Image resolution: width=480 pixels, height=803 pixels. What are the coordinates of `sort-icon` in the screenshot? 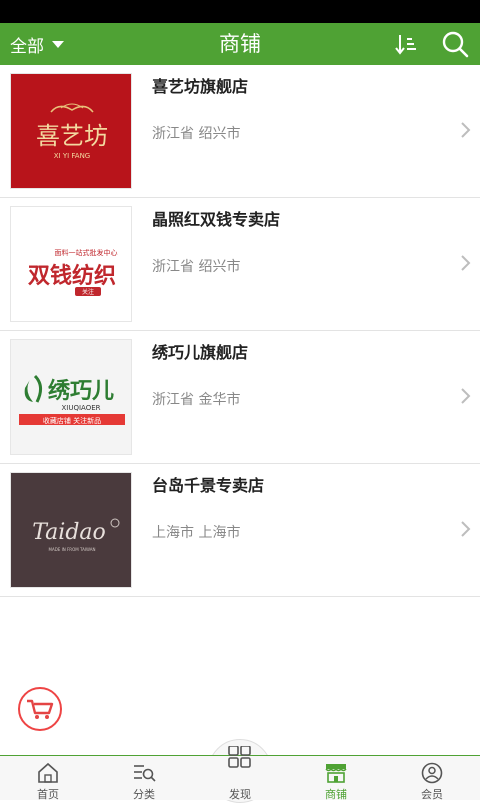 It's located at (406, 44).